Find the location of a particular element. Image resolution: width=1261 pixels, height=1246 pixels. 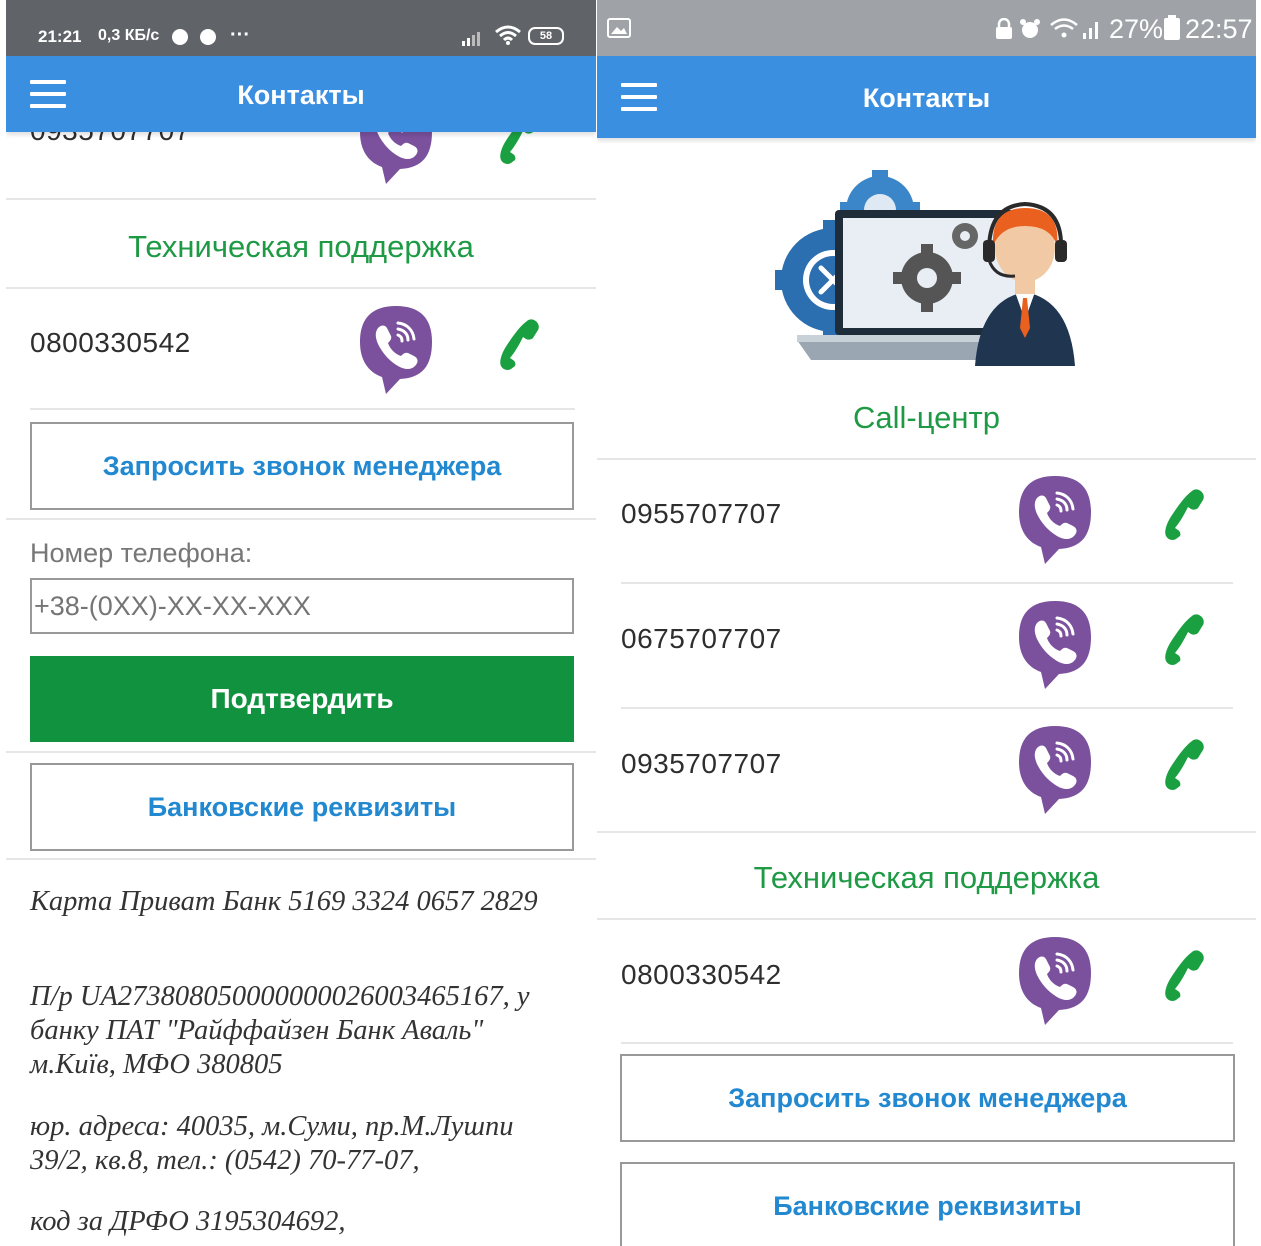

call-center-illustration is located at coordinates (925, 268).